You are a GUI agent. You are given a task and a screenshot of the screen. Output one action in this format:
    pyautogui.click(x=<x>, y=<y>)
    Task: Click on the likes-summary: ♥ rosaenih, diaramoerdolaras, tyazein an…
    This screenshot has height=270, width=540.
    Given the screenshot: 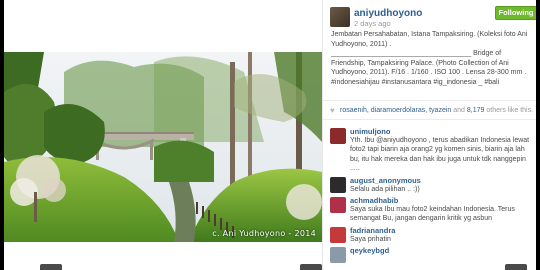 What is the action you would take?
    pyautogui.click(x=429, y=110)
    